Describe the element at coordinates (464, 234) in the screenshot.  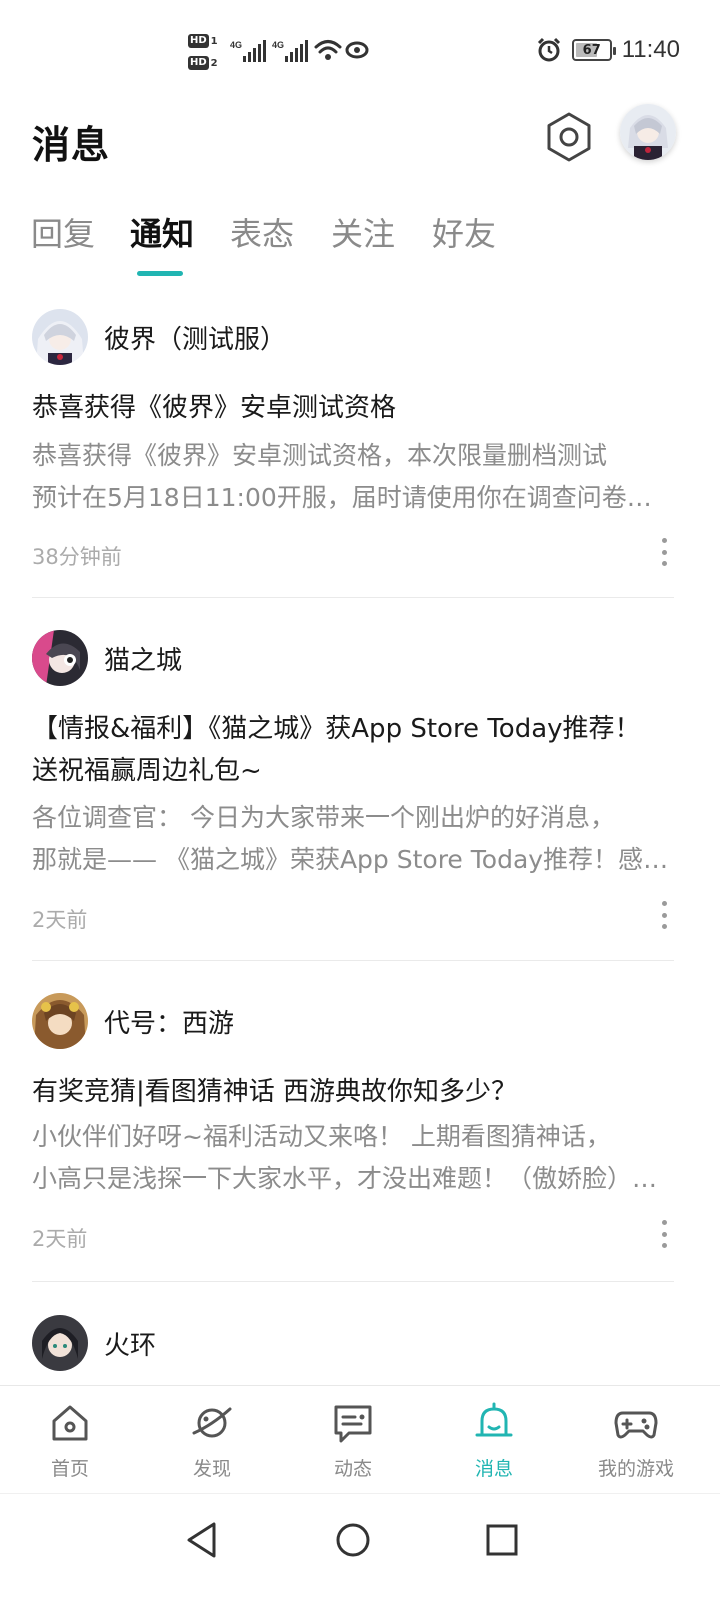
I see `tab-friends: 好友` at that location.